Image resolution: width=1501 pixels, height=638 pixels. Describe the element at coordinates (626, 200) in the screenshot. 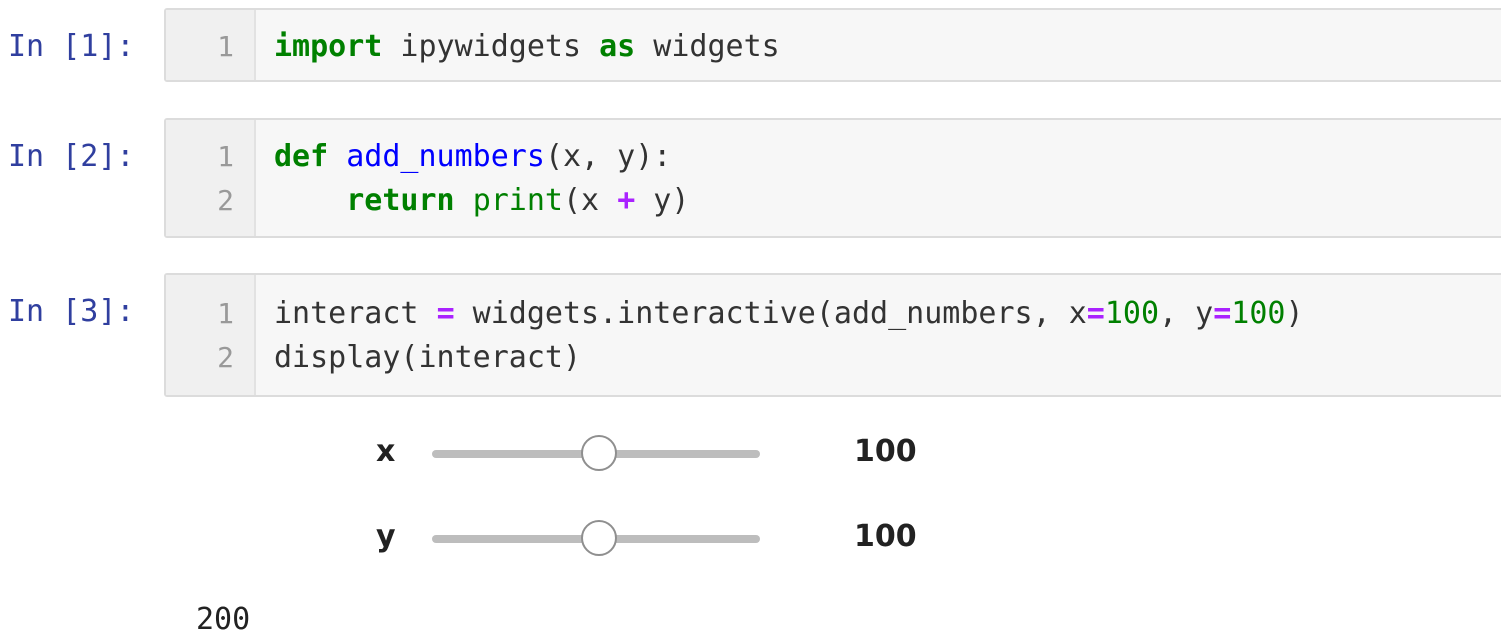

I see `code-token: +` at that location.